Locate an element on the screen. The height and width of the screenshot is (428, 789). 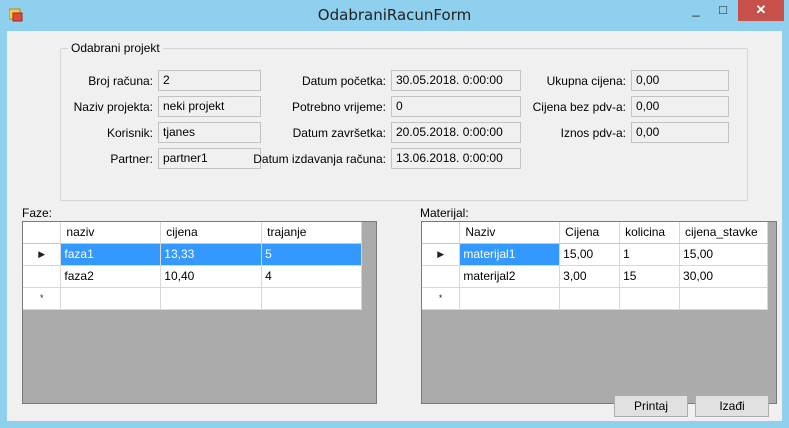
faze-cell: 4 is located at coordinates (311, 276).